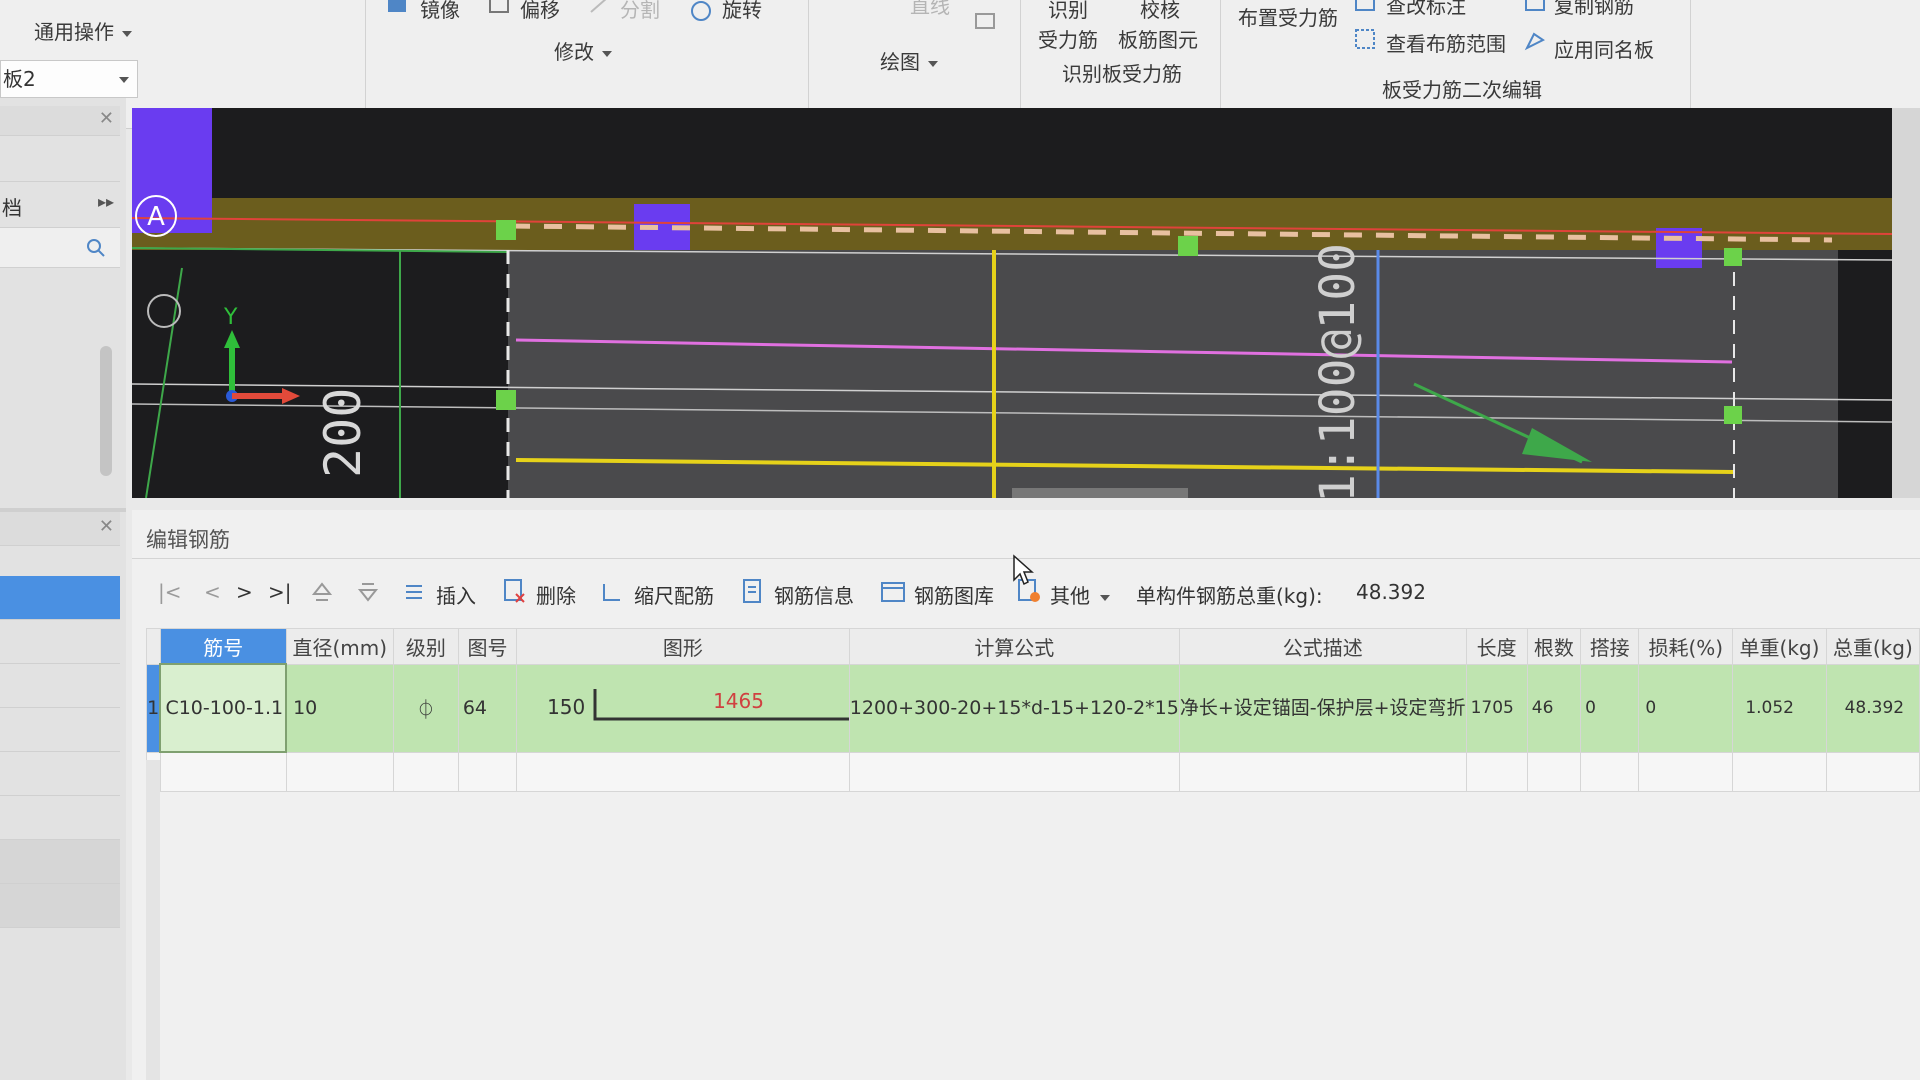 The height and width of the screenshot is (1080, 1920). I want to click on doc-row: 档 ▸▸, so click(60, 205).